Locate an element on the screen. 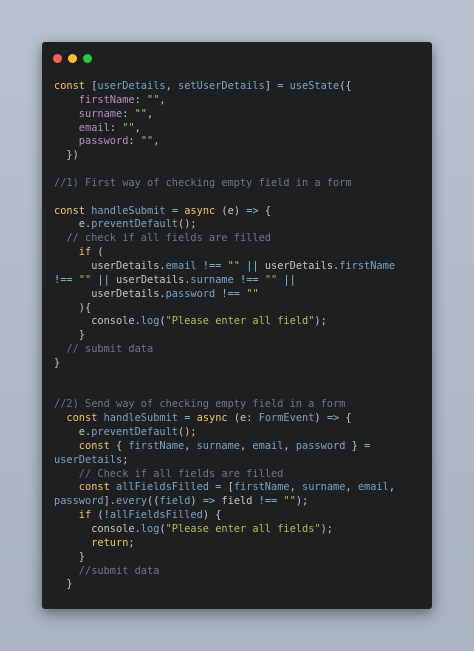  code-line: e.preventDefault(); is located at coordinates (239, 225).